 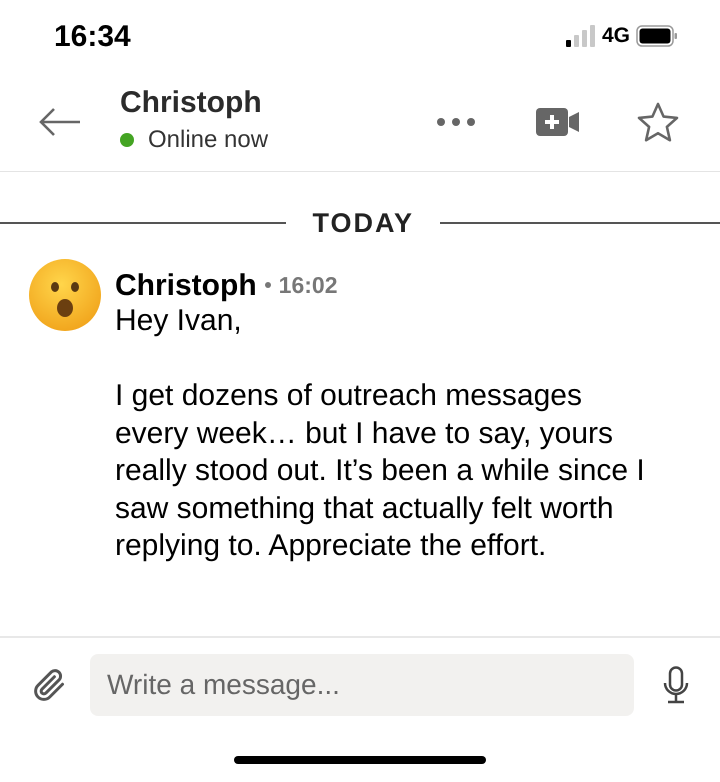 What do you see at coordinates (65, 295) in the screenshot?
I see `avatar-emoji-icon` at bounding box center [65, 295].